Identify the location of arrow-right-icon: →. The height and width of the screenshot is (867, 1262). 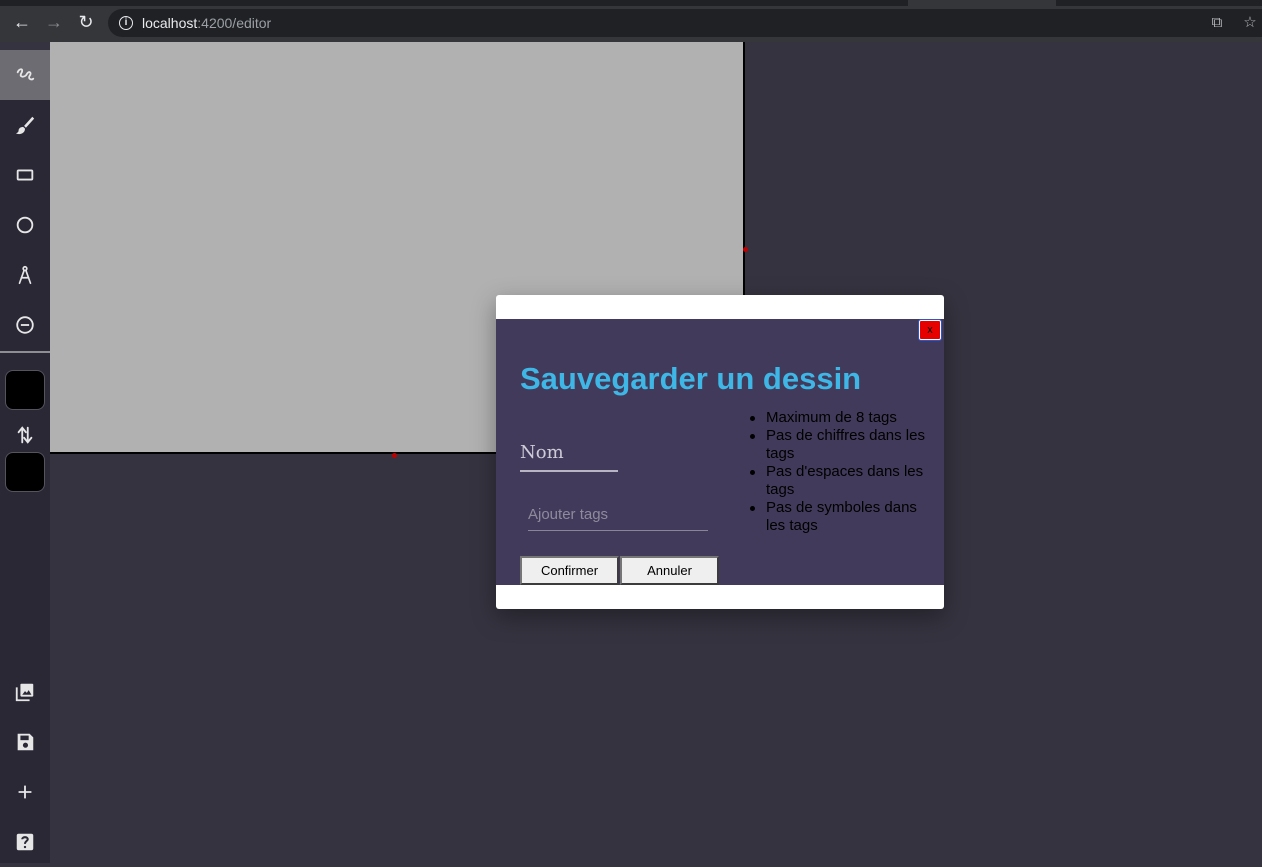
(54, 22).